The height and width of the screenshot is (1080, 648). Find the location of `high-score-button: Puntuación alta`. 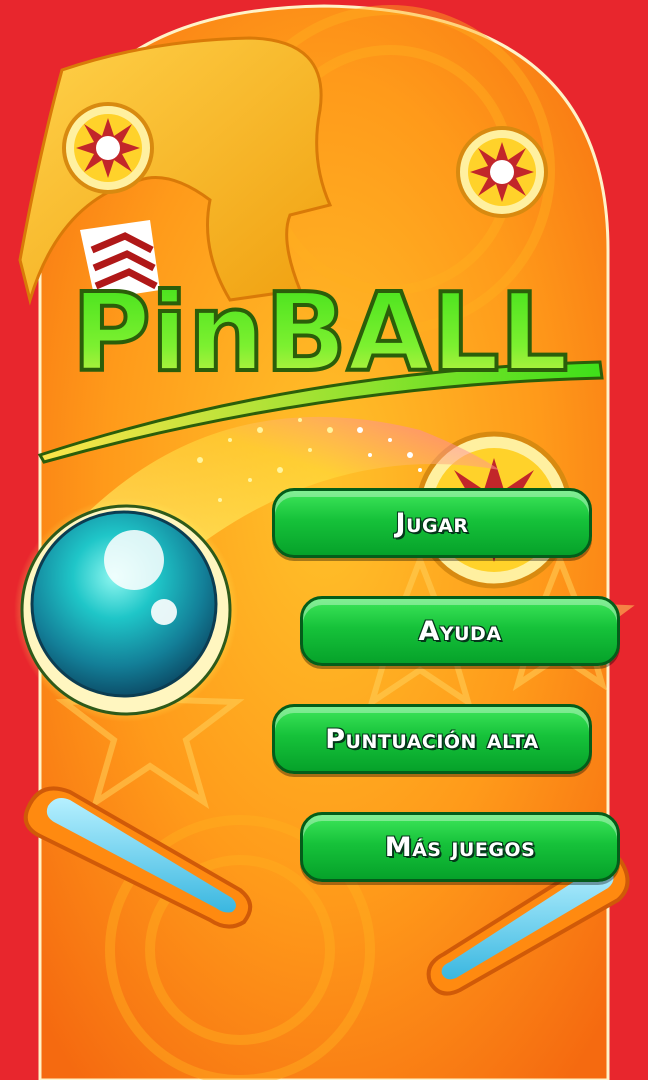

high-score-button: Puntuación alta is located at coordinates (432, 739).